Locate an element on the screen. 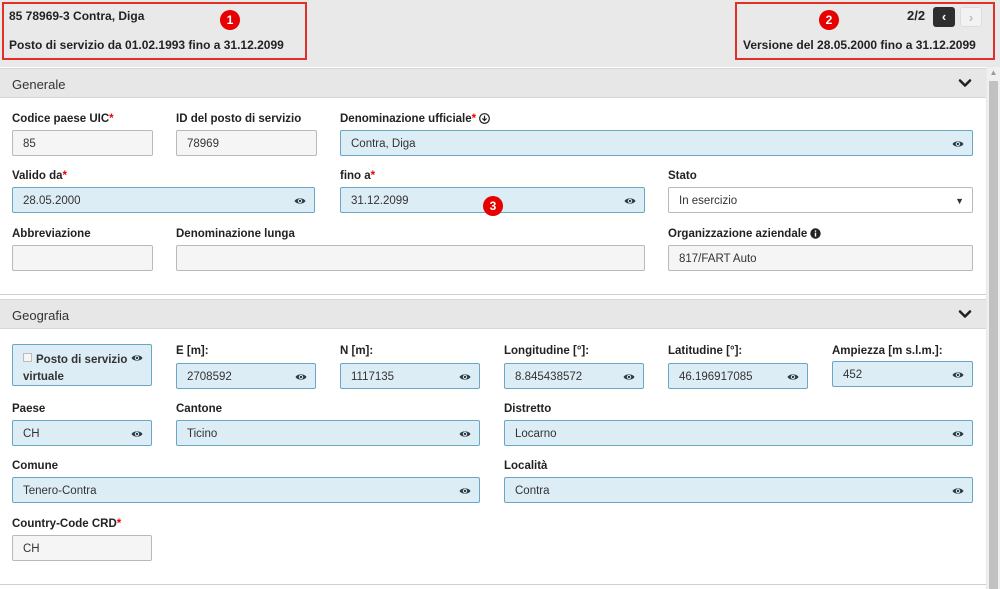 This screenshot has height=589, width=1000. prev-version-button: ‹ is located at coordinates (944, 17).